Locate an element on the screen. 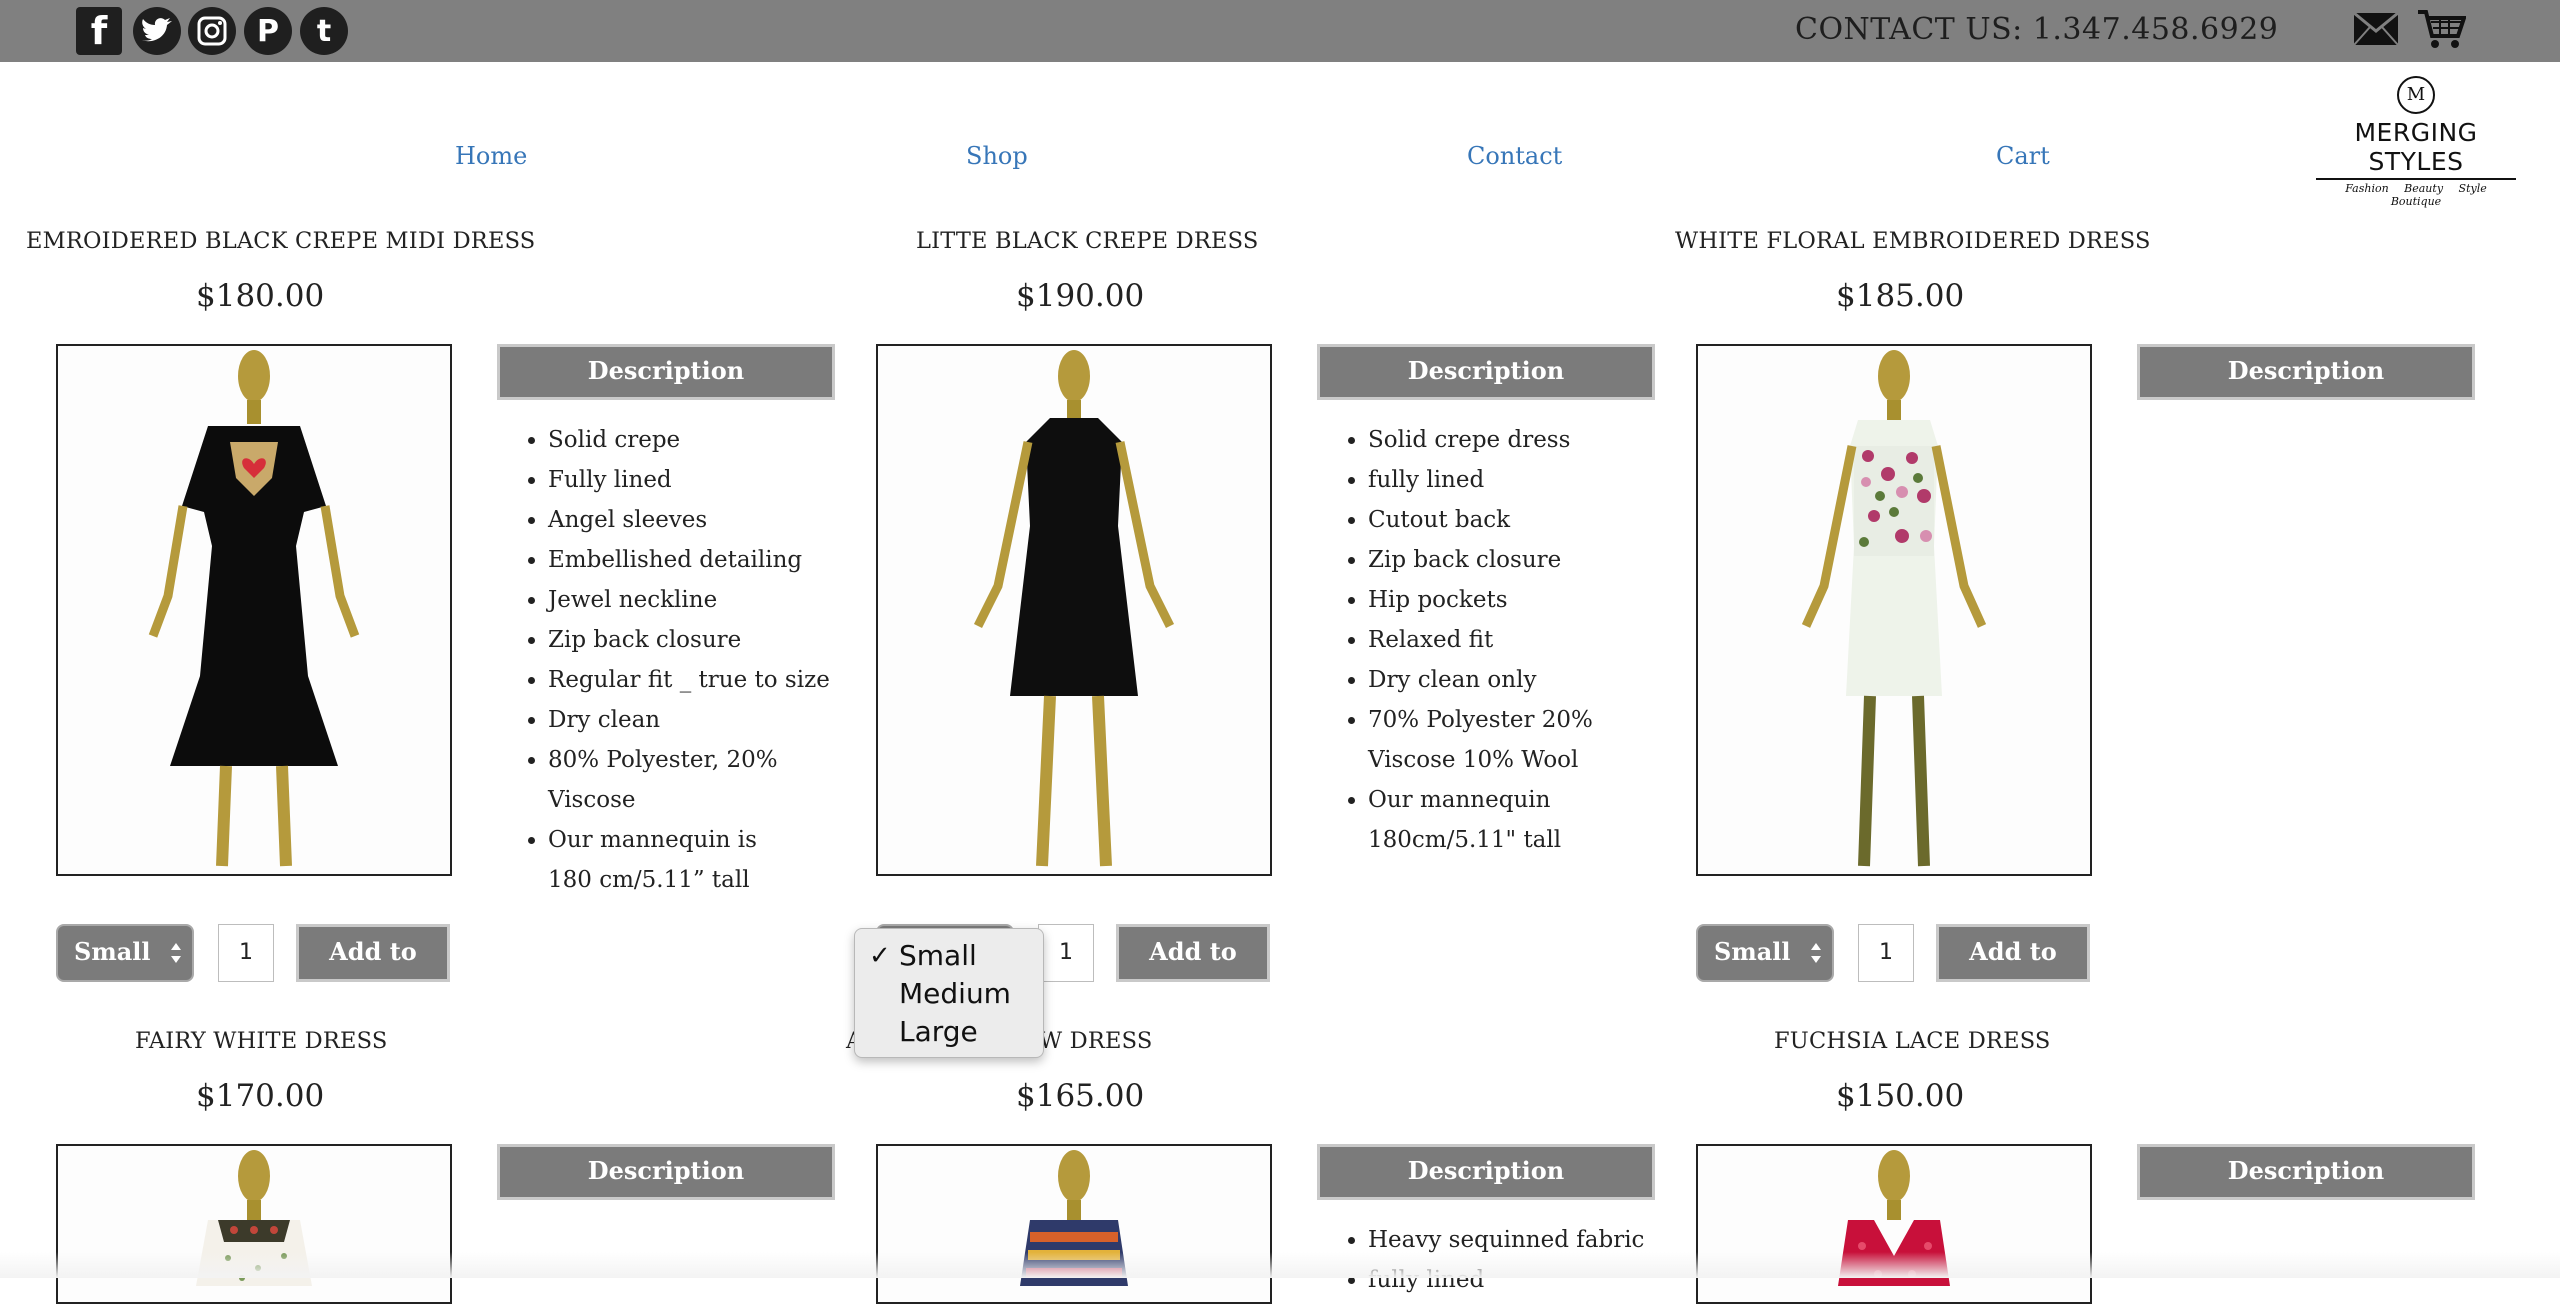 The image size is (2560, 1304). product-price: $165.00 is located at coordinates (1080, 1096).